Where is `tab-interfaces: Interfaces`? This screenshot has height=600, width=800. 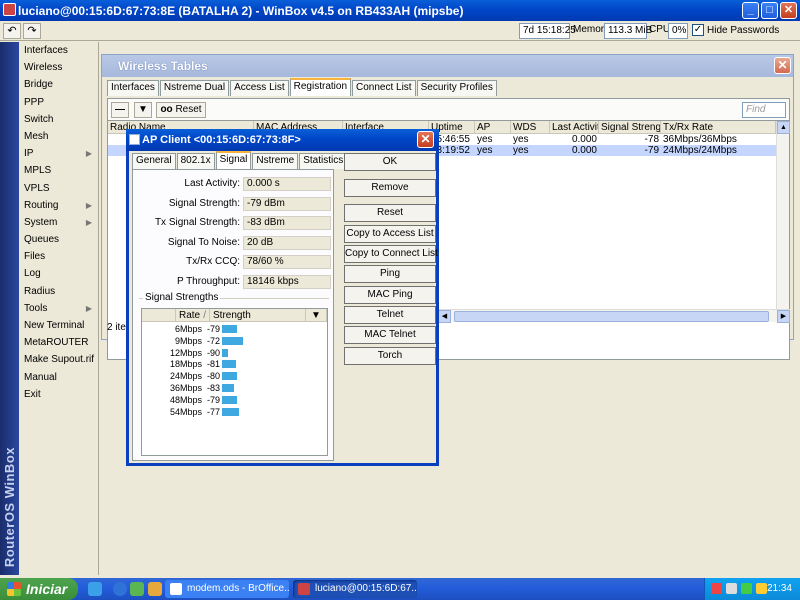 tab-interfaces: Interfaces is located at coordinates (133, 88).